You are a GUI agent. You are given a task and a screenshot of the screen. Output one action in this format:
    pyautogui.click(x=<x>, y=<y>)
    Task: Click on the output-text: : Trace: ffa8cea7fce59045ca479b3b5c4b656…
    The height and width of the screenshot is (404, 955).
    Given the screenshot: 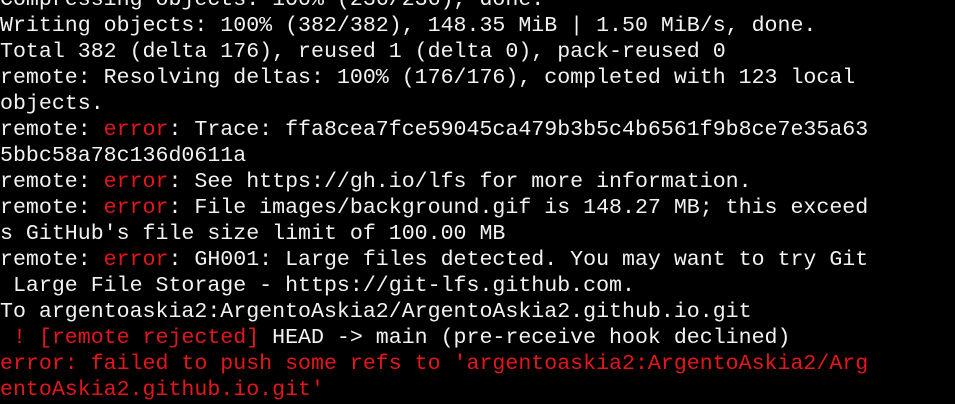 What is the action you would take?
    pyautogui.click(x=518, y=130)
    